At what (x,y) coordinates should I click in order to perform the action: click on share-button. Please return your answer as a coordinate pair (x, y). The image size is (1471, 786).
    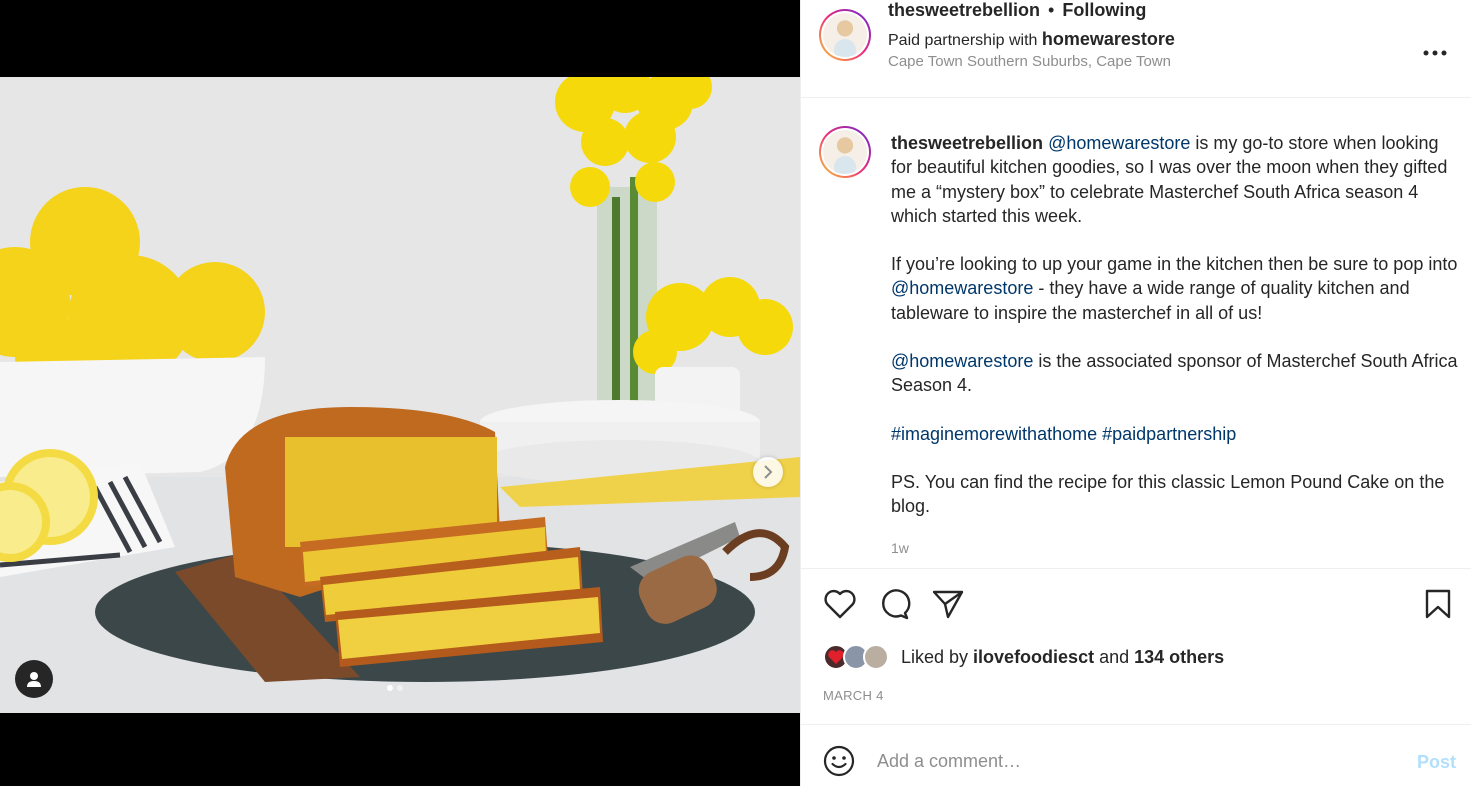
    Looking at the image, I should click on (948, 606).